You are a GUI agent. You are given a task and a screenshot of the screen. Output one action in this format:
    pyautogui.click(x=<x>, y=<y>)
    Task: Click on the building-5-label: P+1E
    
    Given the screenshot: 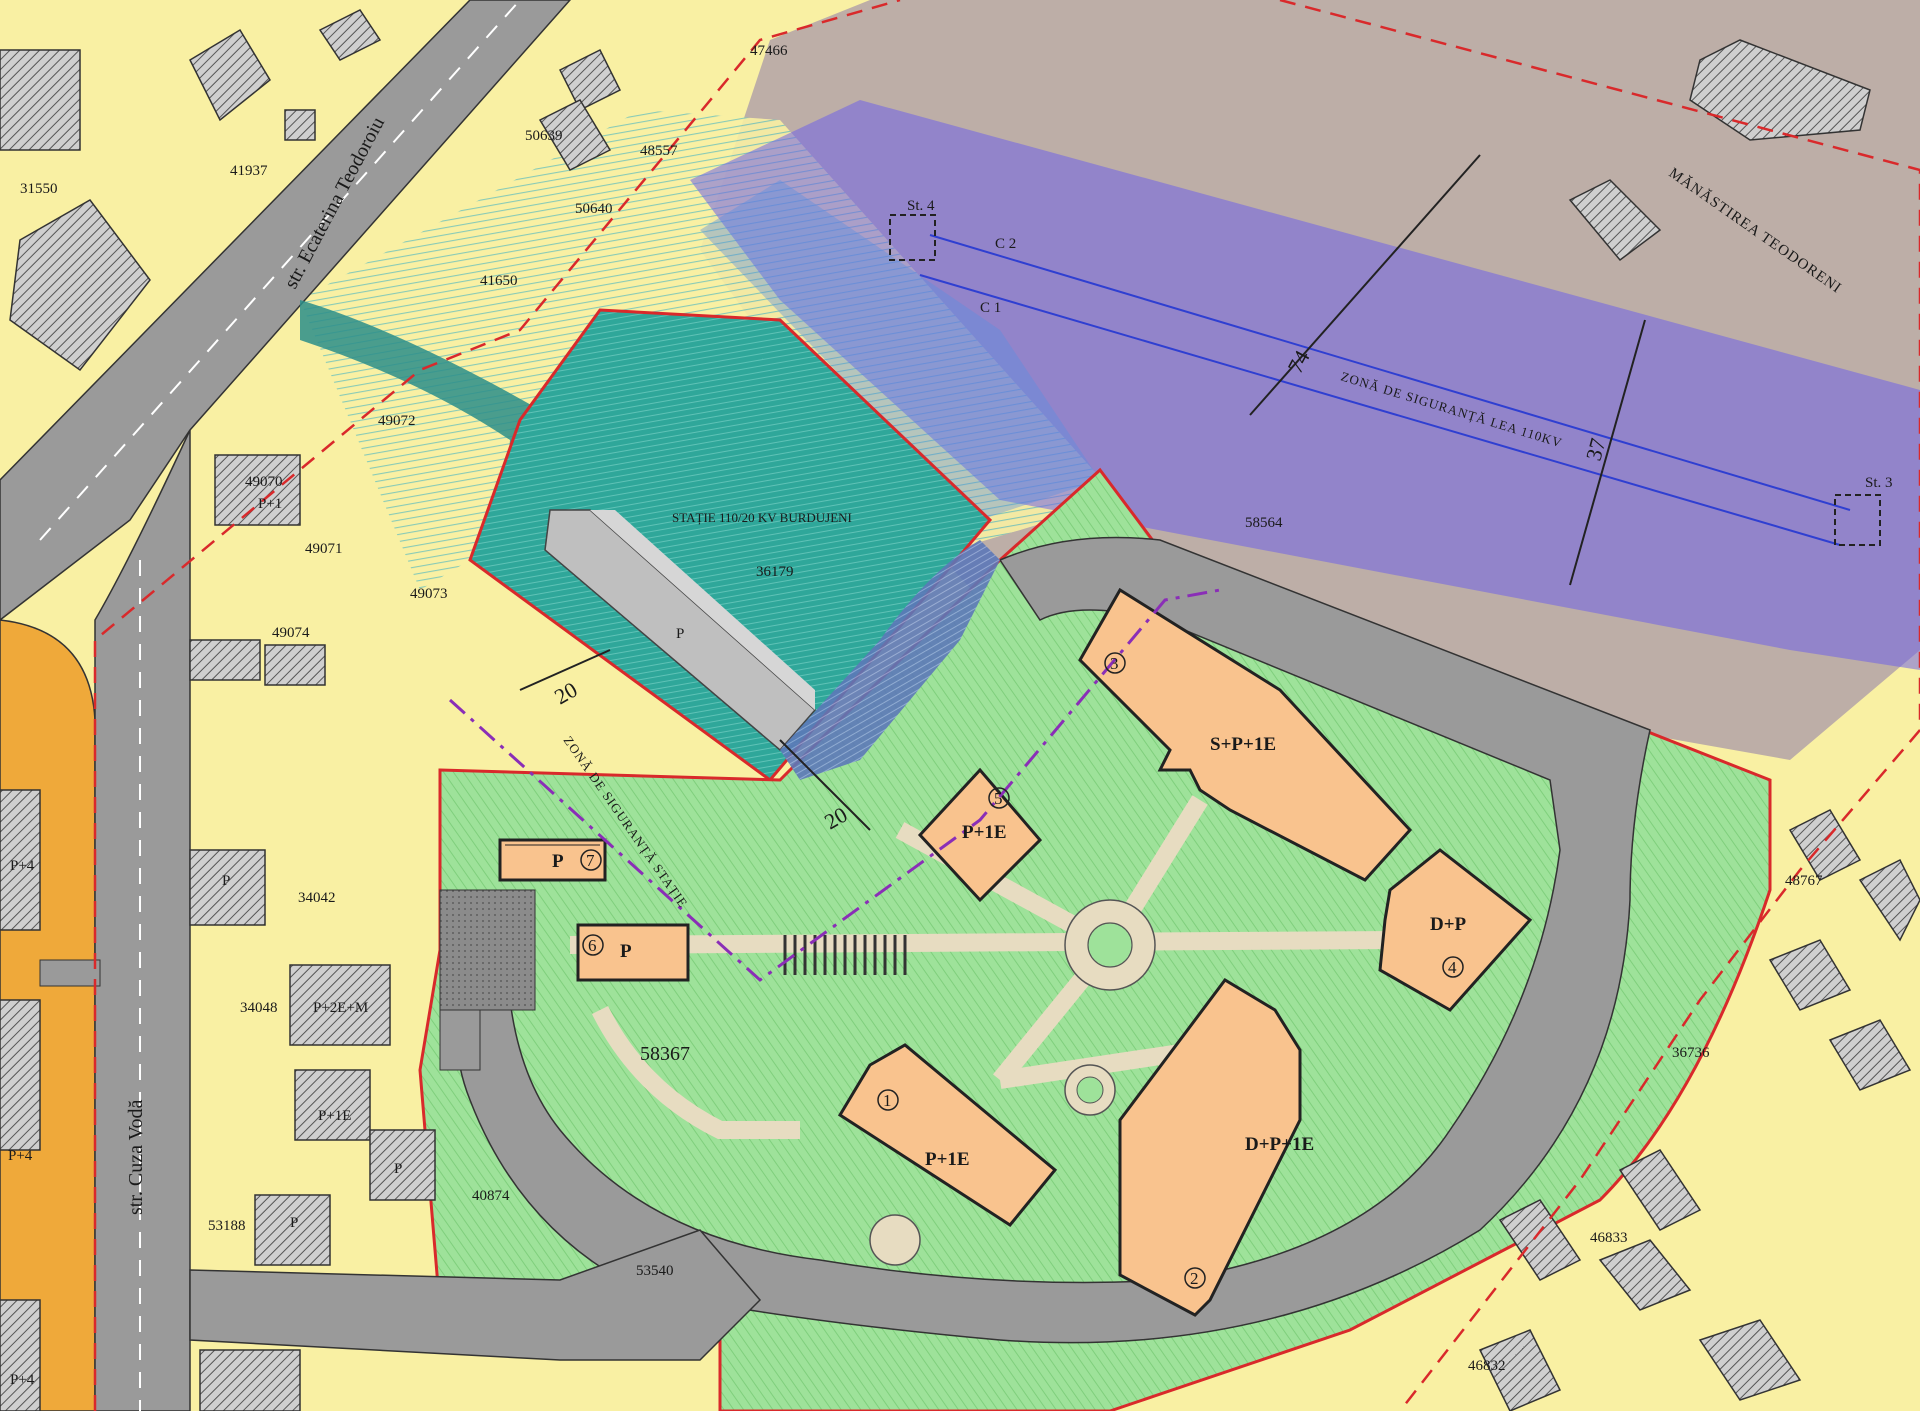 What is the action you would take?
    pyautogui.click(x=984, y=832)
    